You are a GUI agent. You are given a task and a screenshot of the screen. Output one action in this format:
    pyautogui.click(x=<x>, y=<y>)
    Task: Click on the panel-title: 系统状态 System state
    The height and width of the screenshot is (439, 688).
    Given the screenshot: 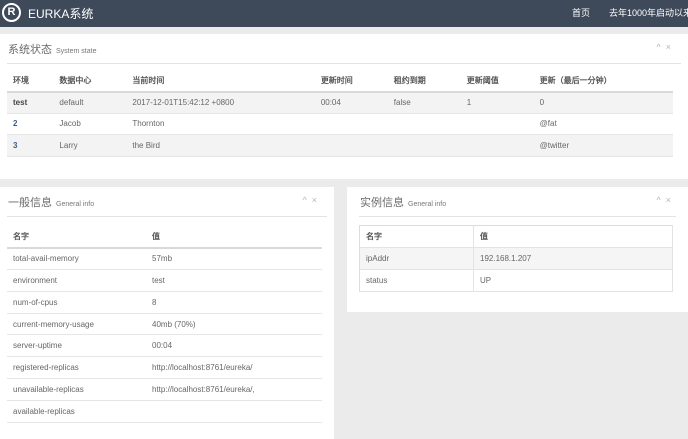 What is the action you would take?
    pyautogui.click(x=52, y=49)
    